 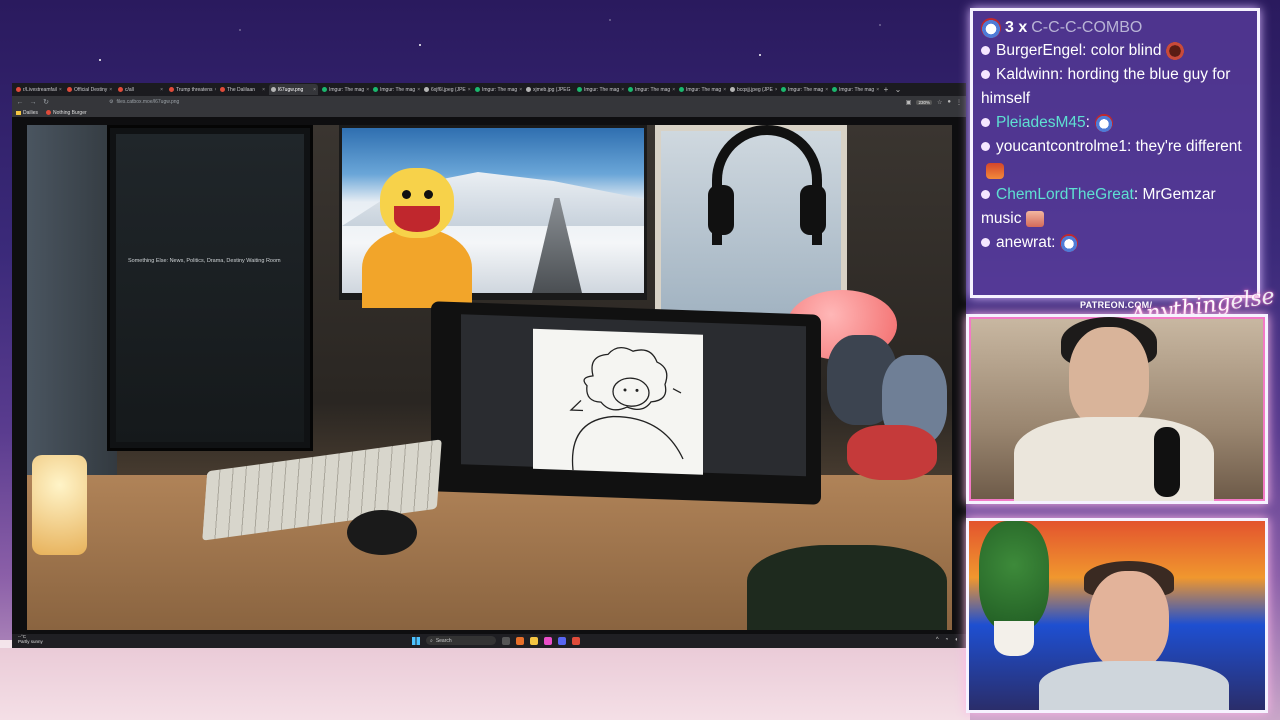 I want to click on discord-icon, so click(x=562, y=640).